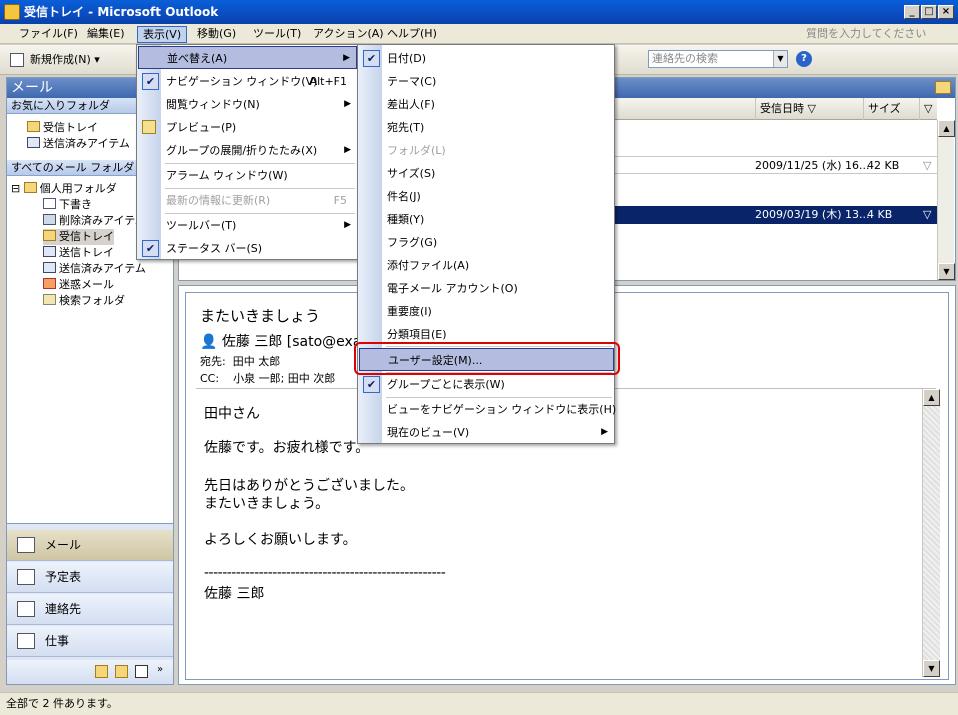 This screenshot has height=715, width=958. I want to click on row-size: 4 KB, so click(880, 214).